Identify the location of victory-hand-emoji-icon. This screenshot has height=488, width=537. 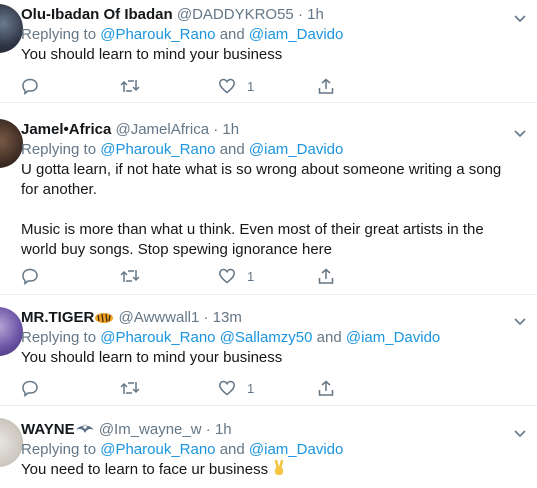
(279, 467).